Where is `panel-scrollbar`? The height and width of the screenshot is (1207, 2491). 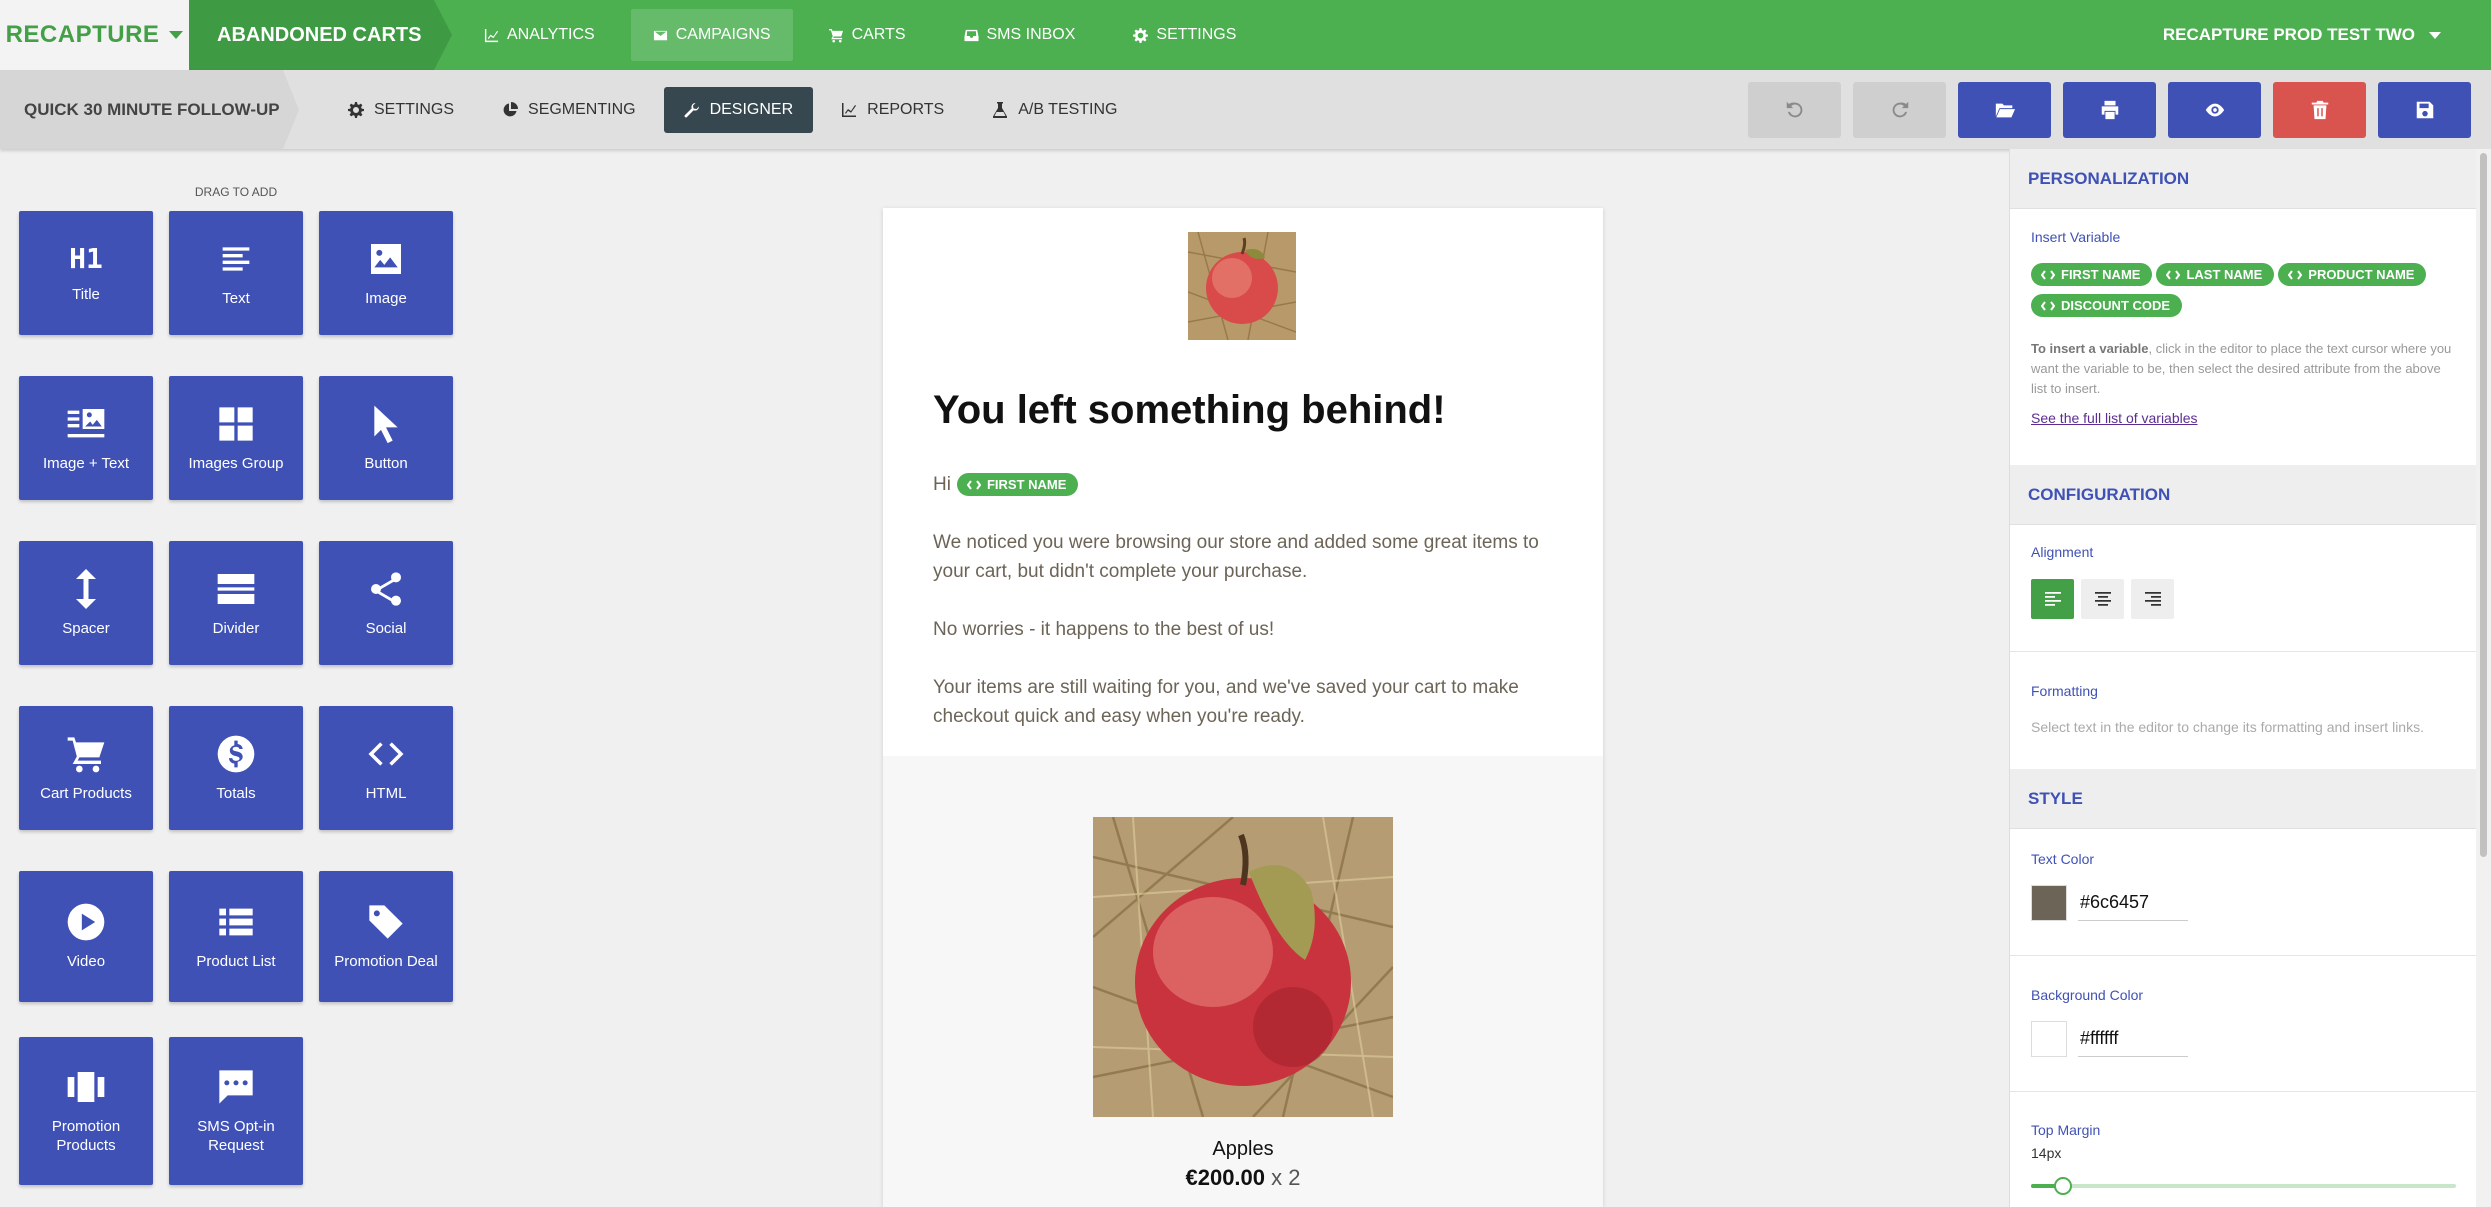
panel-scrollbar is located at coordinates (2483, 678).